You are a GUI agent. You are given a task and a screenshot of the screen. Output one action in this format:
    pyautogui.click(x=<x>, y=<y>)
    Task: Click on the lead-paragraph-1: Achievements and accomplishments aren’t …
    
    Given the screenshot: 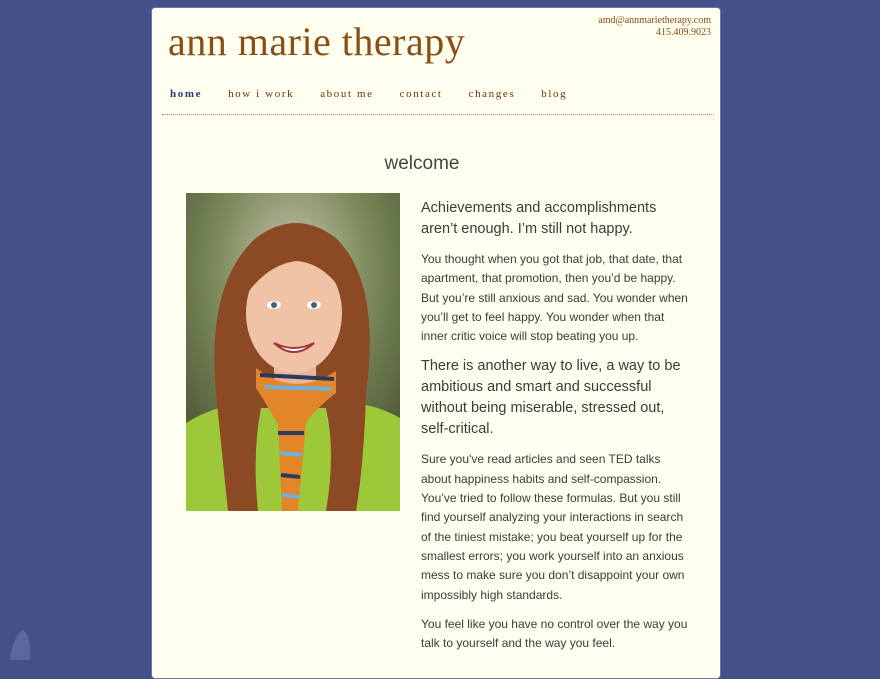 What is the action you would take?
    pyautogui.click(x=539, y=218)
    